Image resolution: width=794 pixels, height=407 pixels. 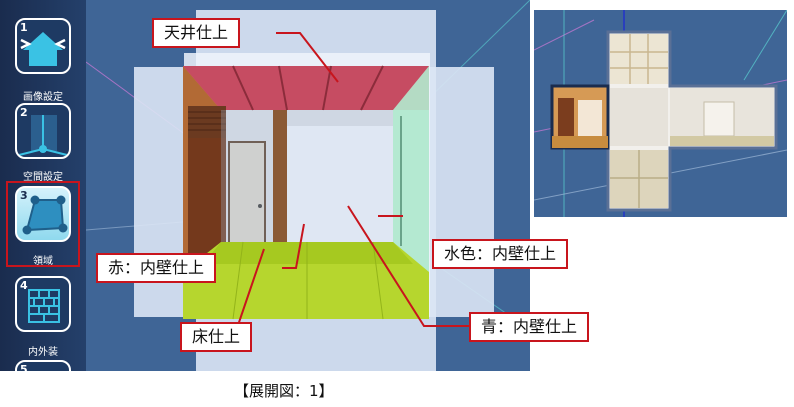 What do you see at coordinates (43, 365) in the screenshot?
I see `step-5-tile: 5` at bounding box center [43, 365].